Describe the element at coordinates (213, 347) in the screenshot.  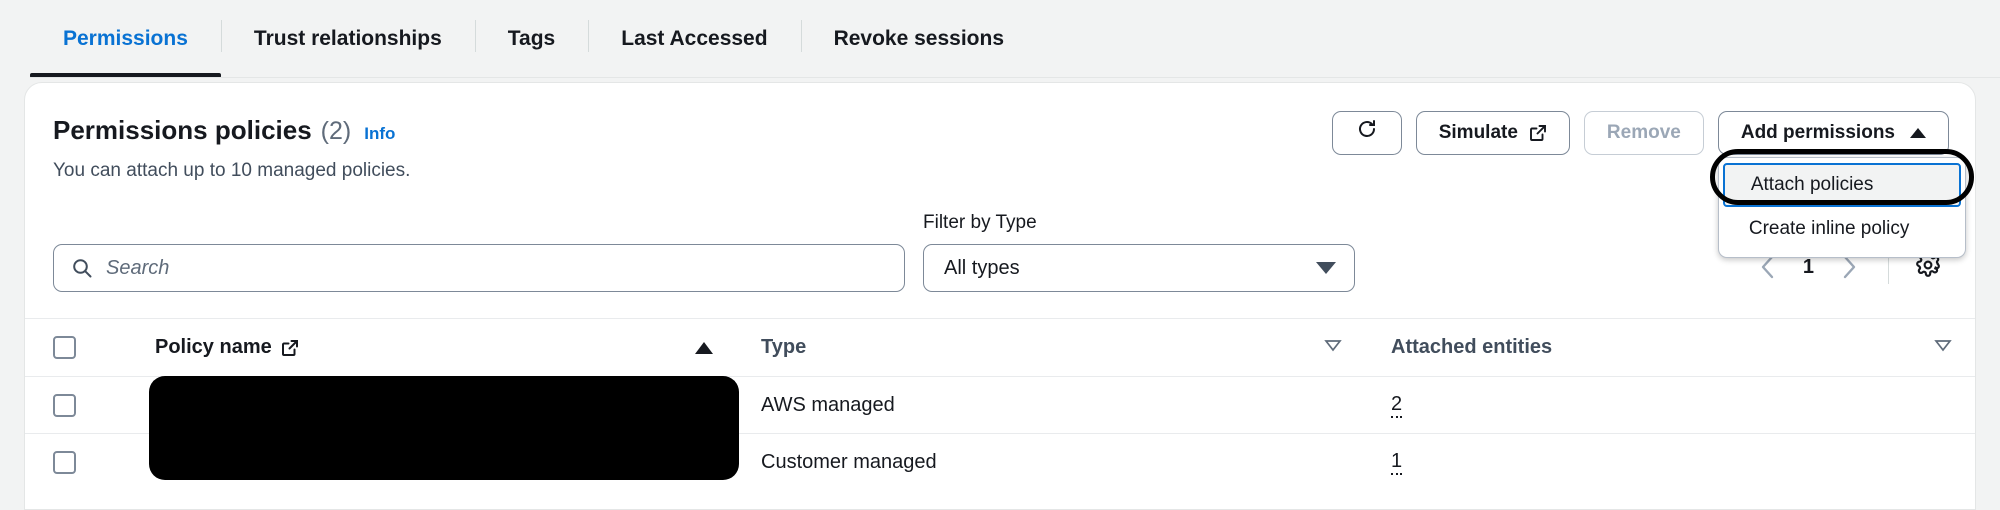
I see `column-label: Policy name` at that location.